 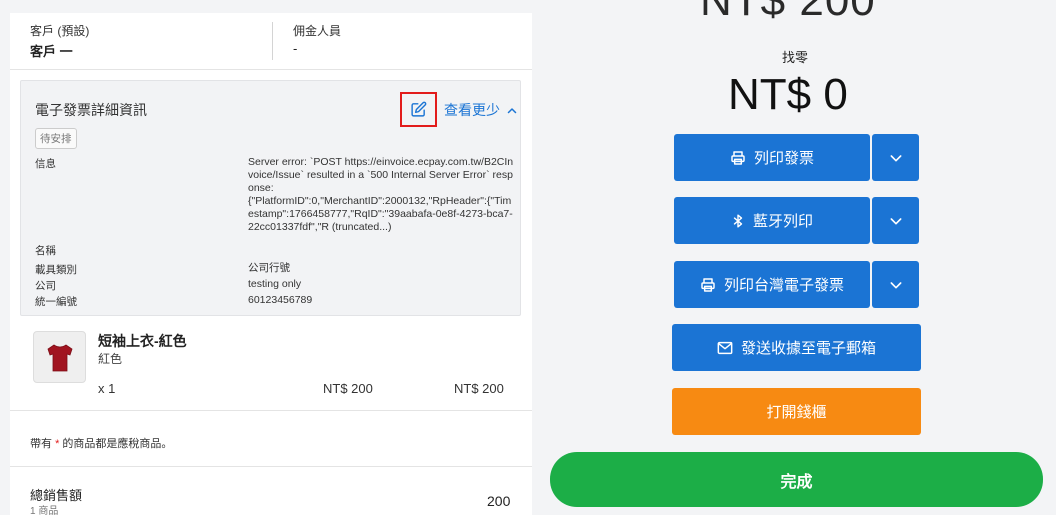 I want to click on staff-value: -, so click(x=295, y=48).